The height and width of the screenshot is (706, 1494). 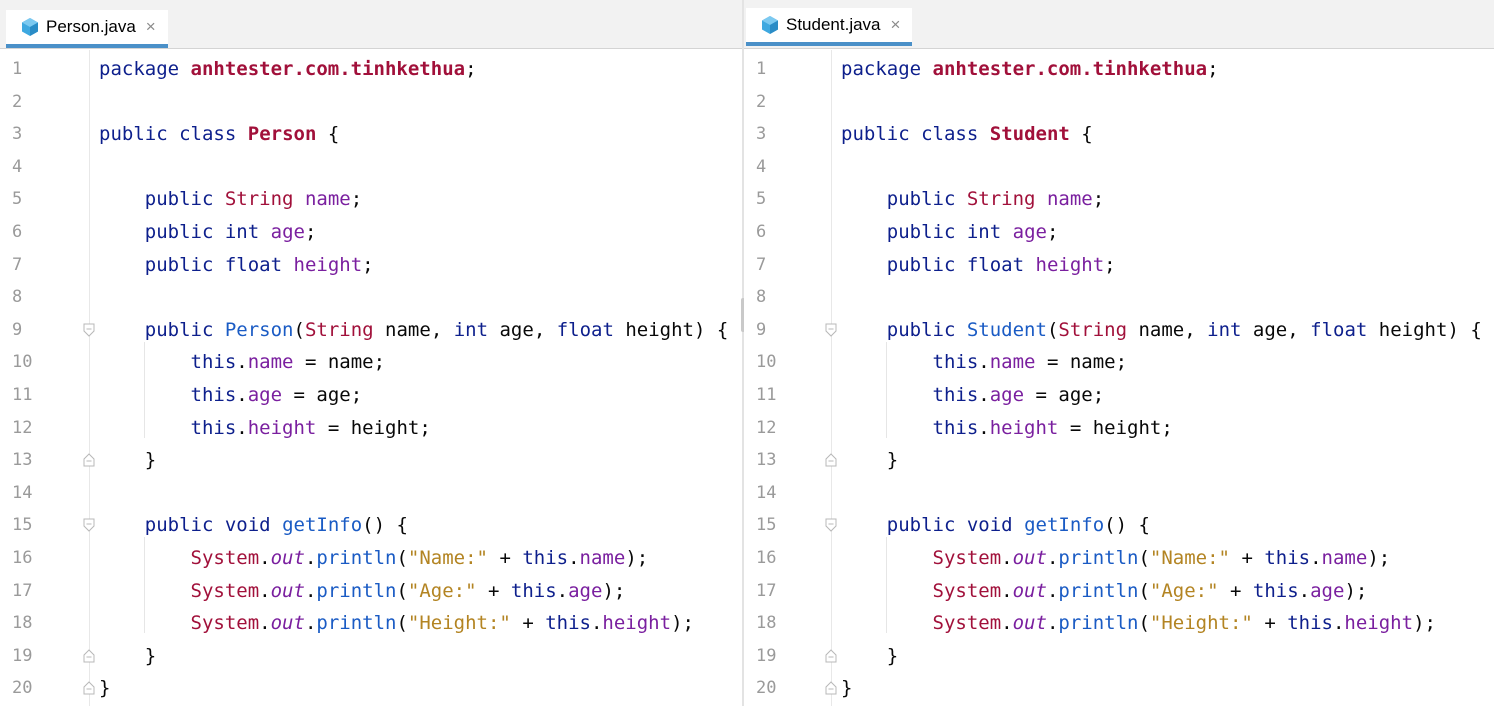 What do you see at coordinates (87, 29) in the screenshot?
I see `tab-person-java: Person.java ×` at bounding box center [87, 29].